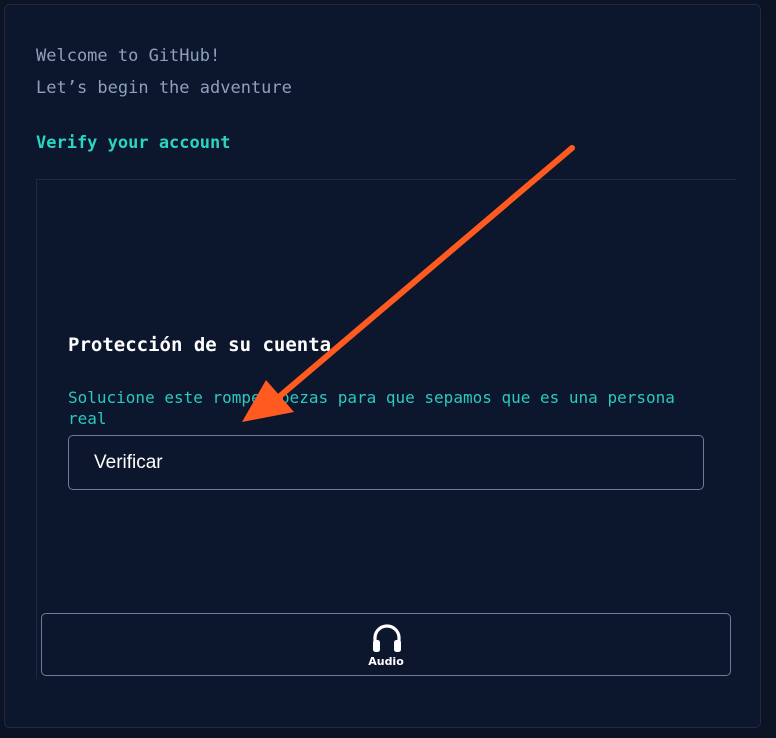  What do you see at coordinates (386, 661) in the screenshot?
I see `audio-button-label: Audio` at bounding box center [386, 661].